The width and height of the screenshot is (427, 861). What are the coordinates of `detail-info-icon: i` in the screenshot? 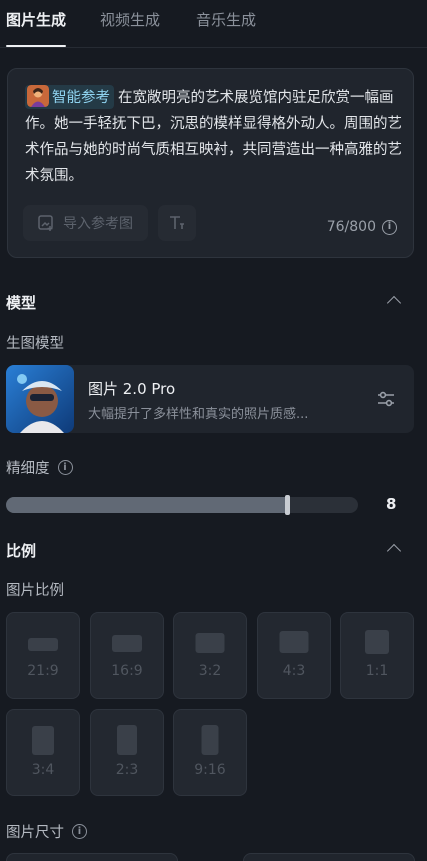 It's located at (65, 467).